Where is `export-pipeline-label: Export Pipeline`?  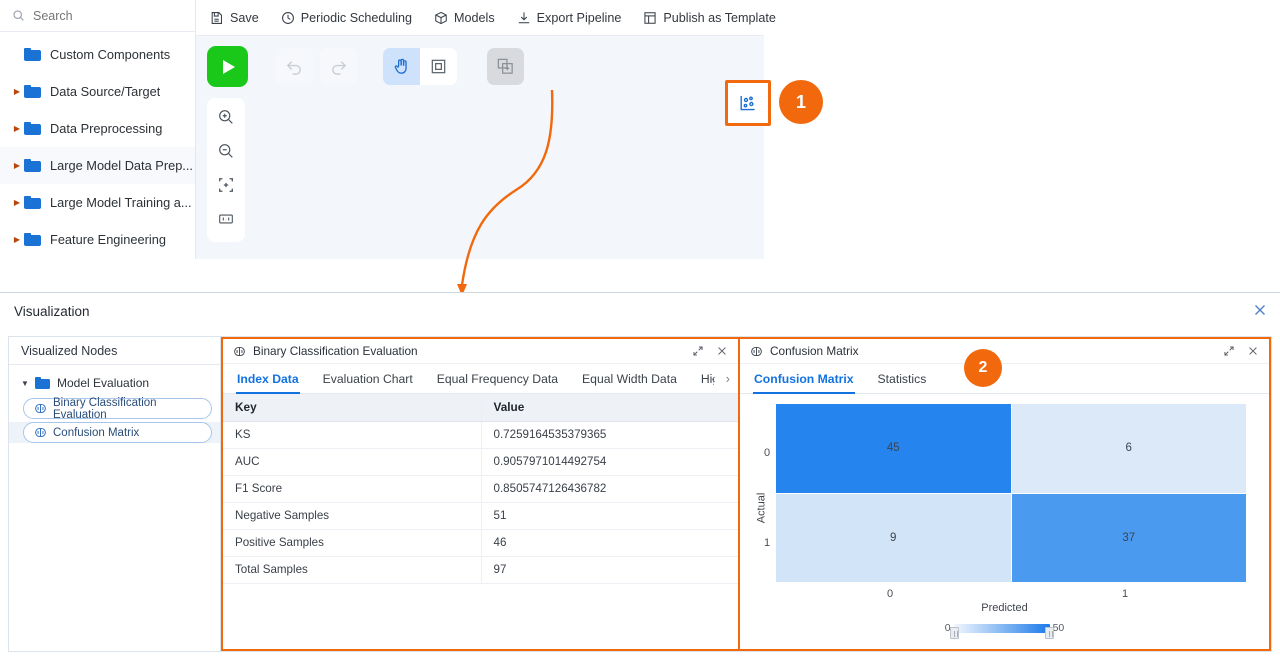 export-pipeline-label: Export Pipeline is located at coordinates (579, 17).